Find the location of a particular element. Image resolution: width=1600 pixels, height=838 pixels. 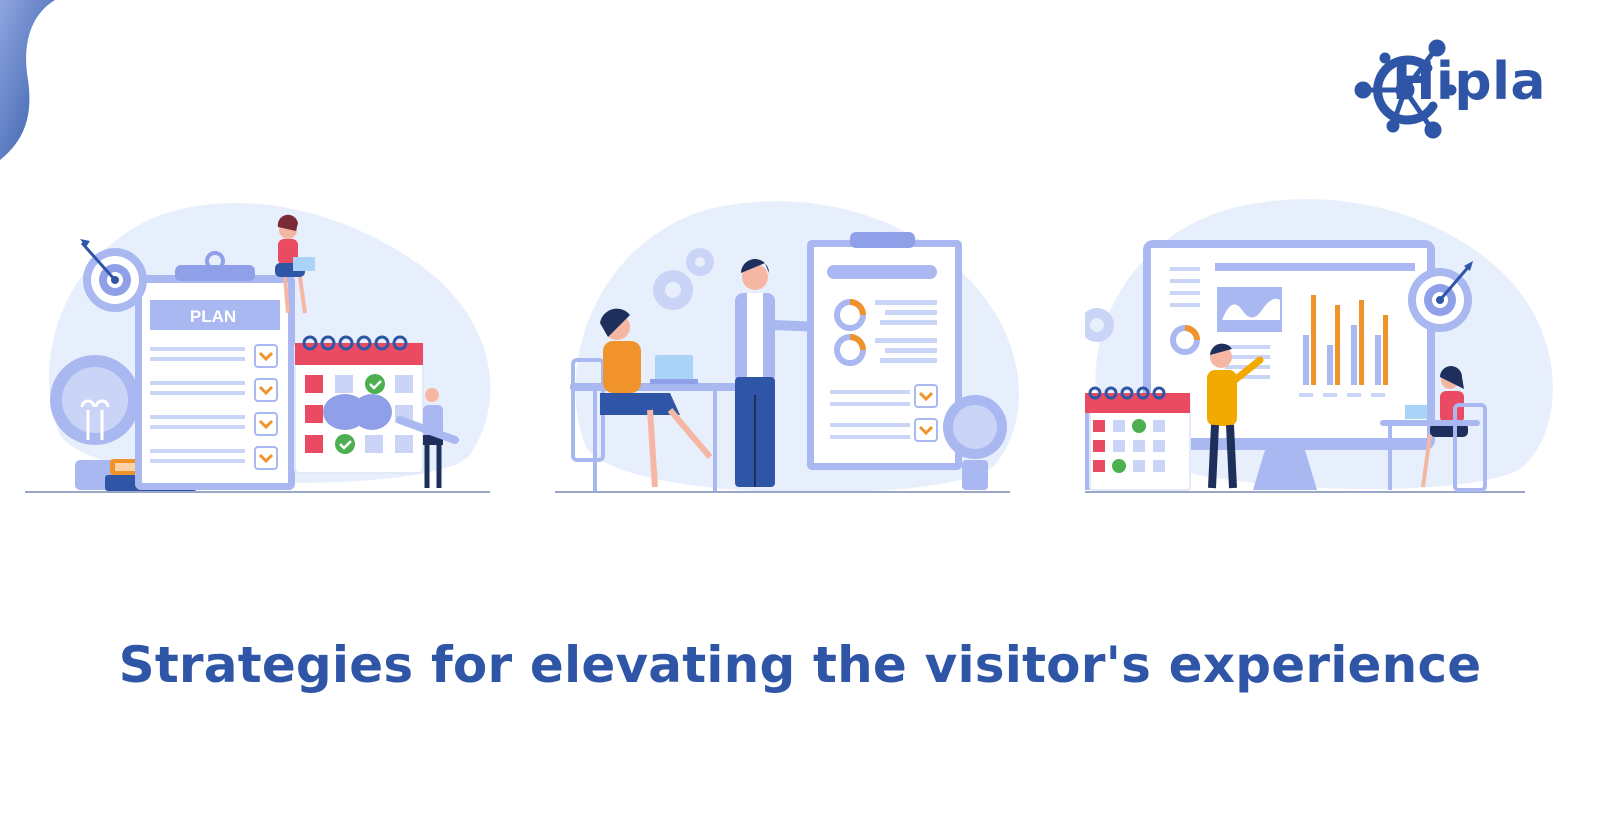

meeting-illustration is located at coordinates (787, 347).